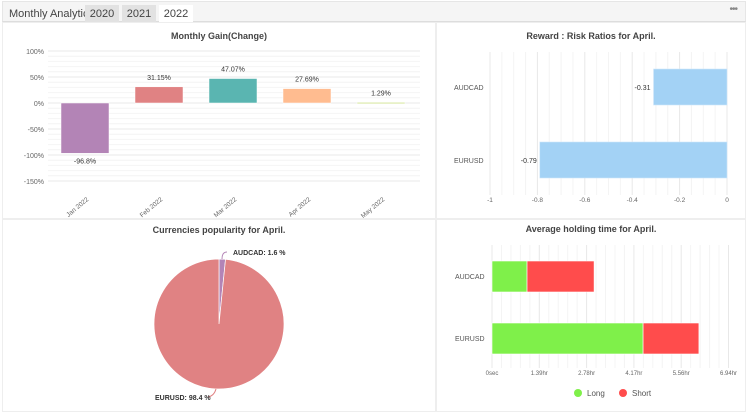 This screenshot has width=750, height=414. Describe the element at coordinates (219, 230) in the screenshot. I see `chart-title: Currencies popularity for April.` at that location.